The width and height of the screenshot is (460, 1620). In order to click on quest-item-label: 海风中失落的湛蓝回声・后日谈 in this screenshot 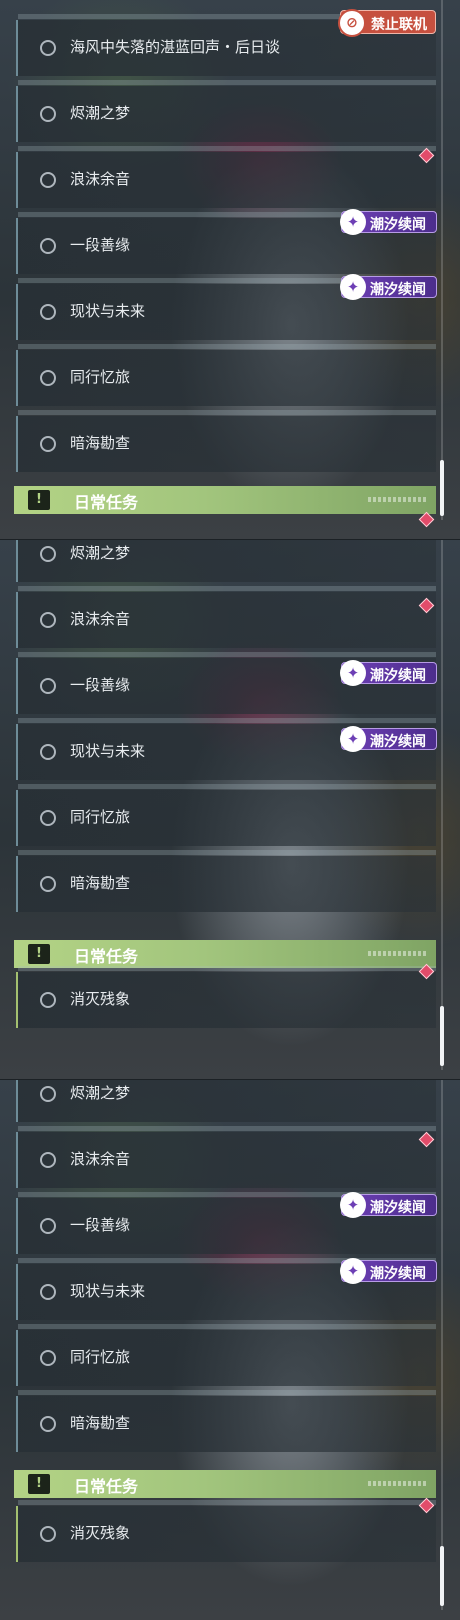, I will do `click(175, 47)`.